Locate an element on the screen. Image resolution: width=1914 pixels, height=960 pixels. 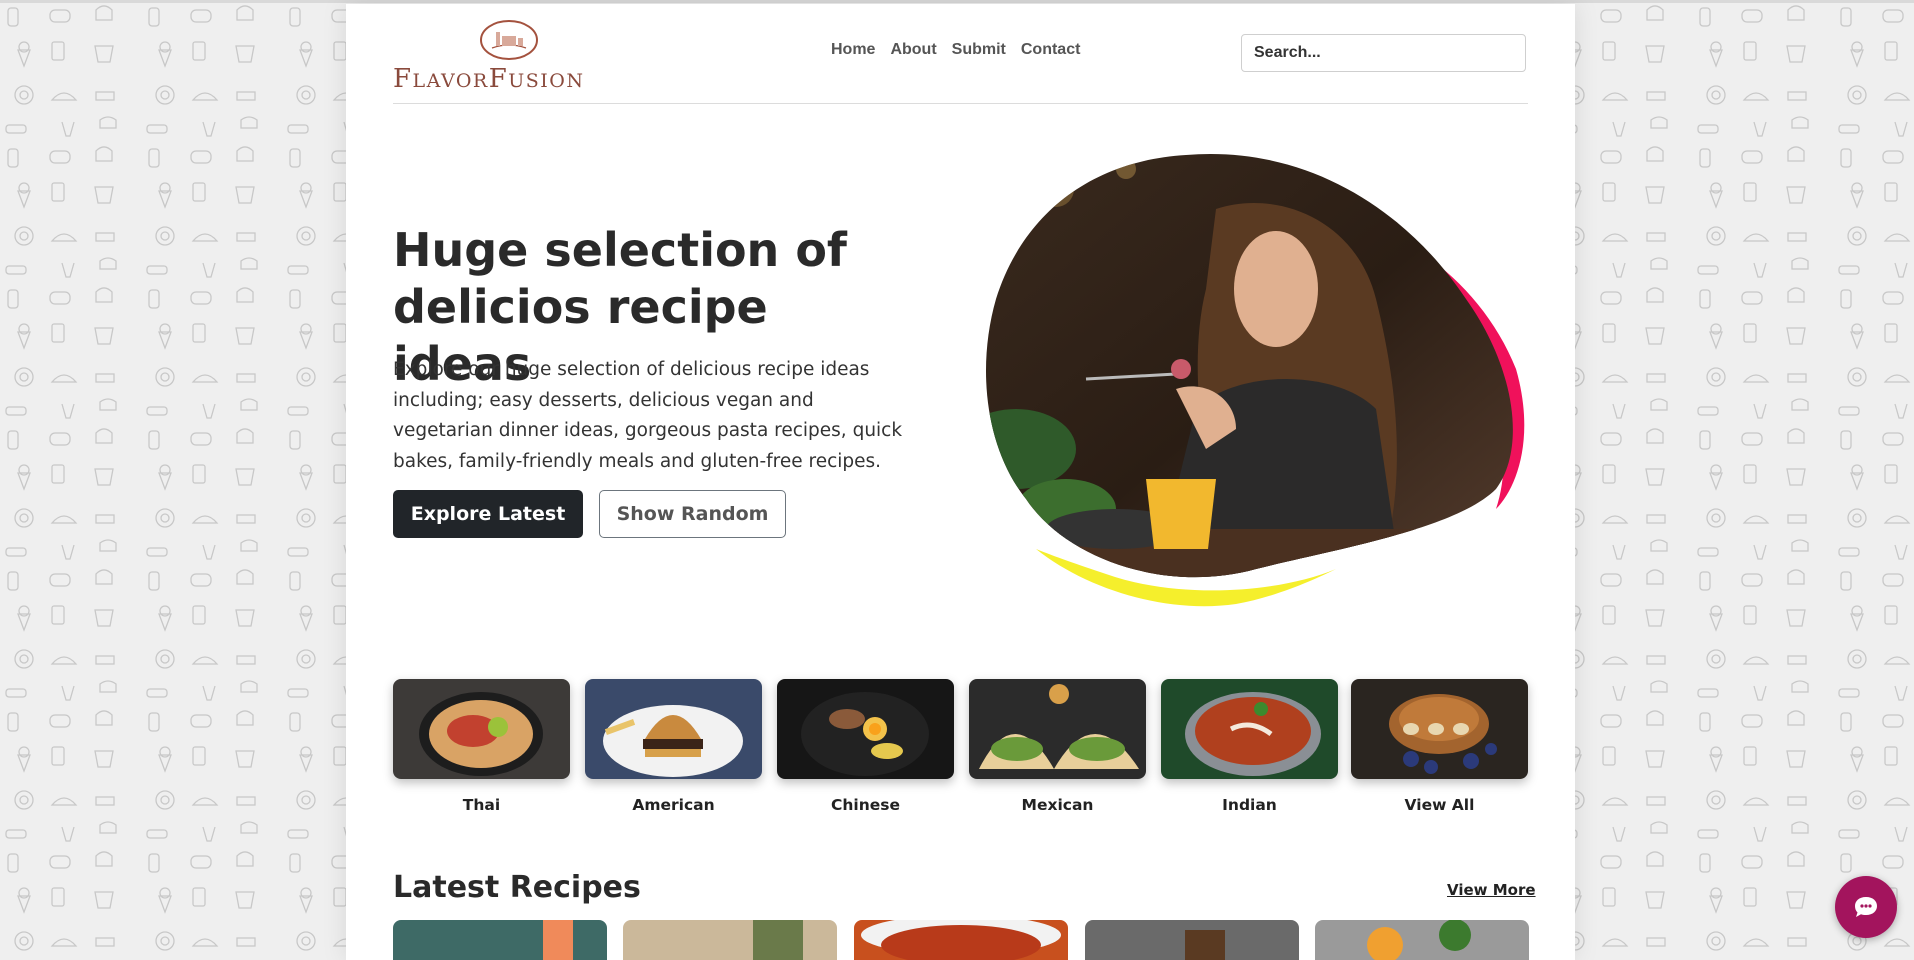
site-header: FLAVORFUSION Home About Submit Contact is located at coordinates (960, 54).